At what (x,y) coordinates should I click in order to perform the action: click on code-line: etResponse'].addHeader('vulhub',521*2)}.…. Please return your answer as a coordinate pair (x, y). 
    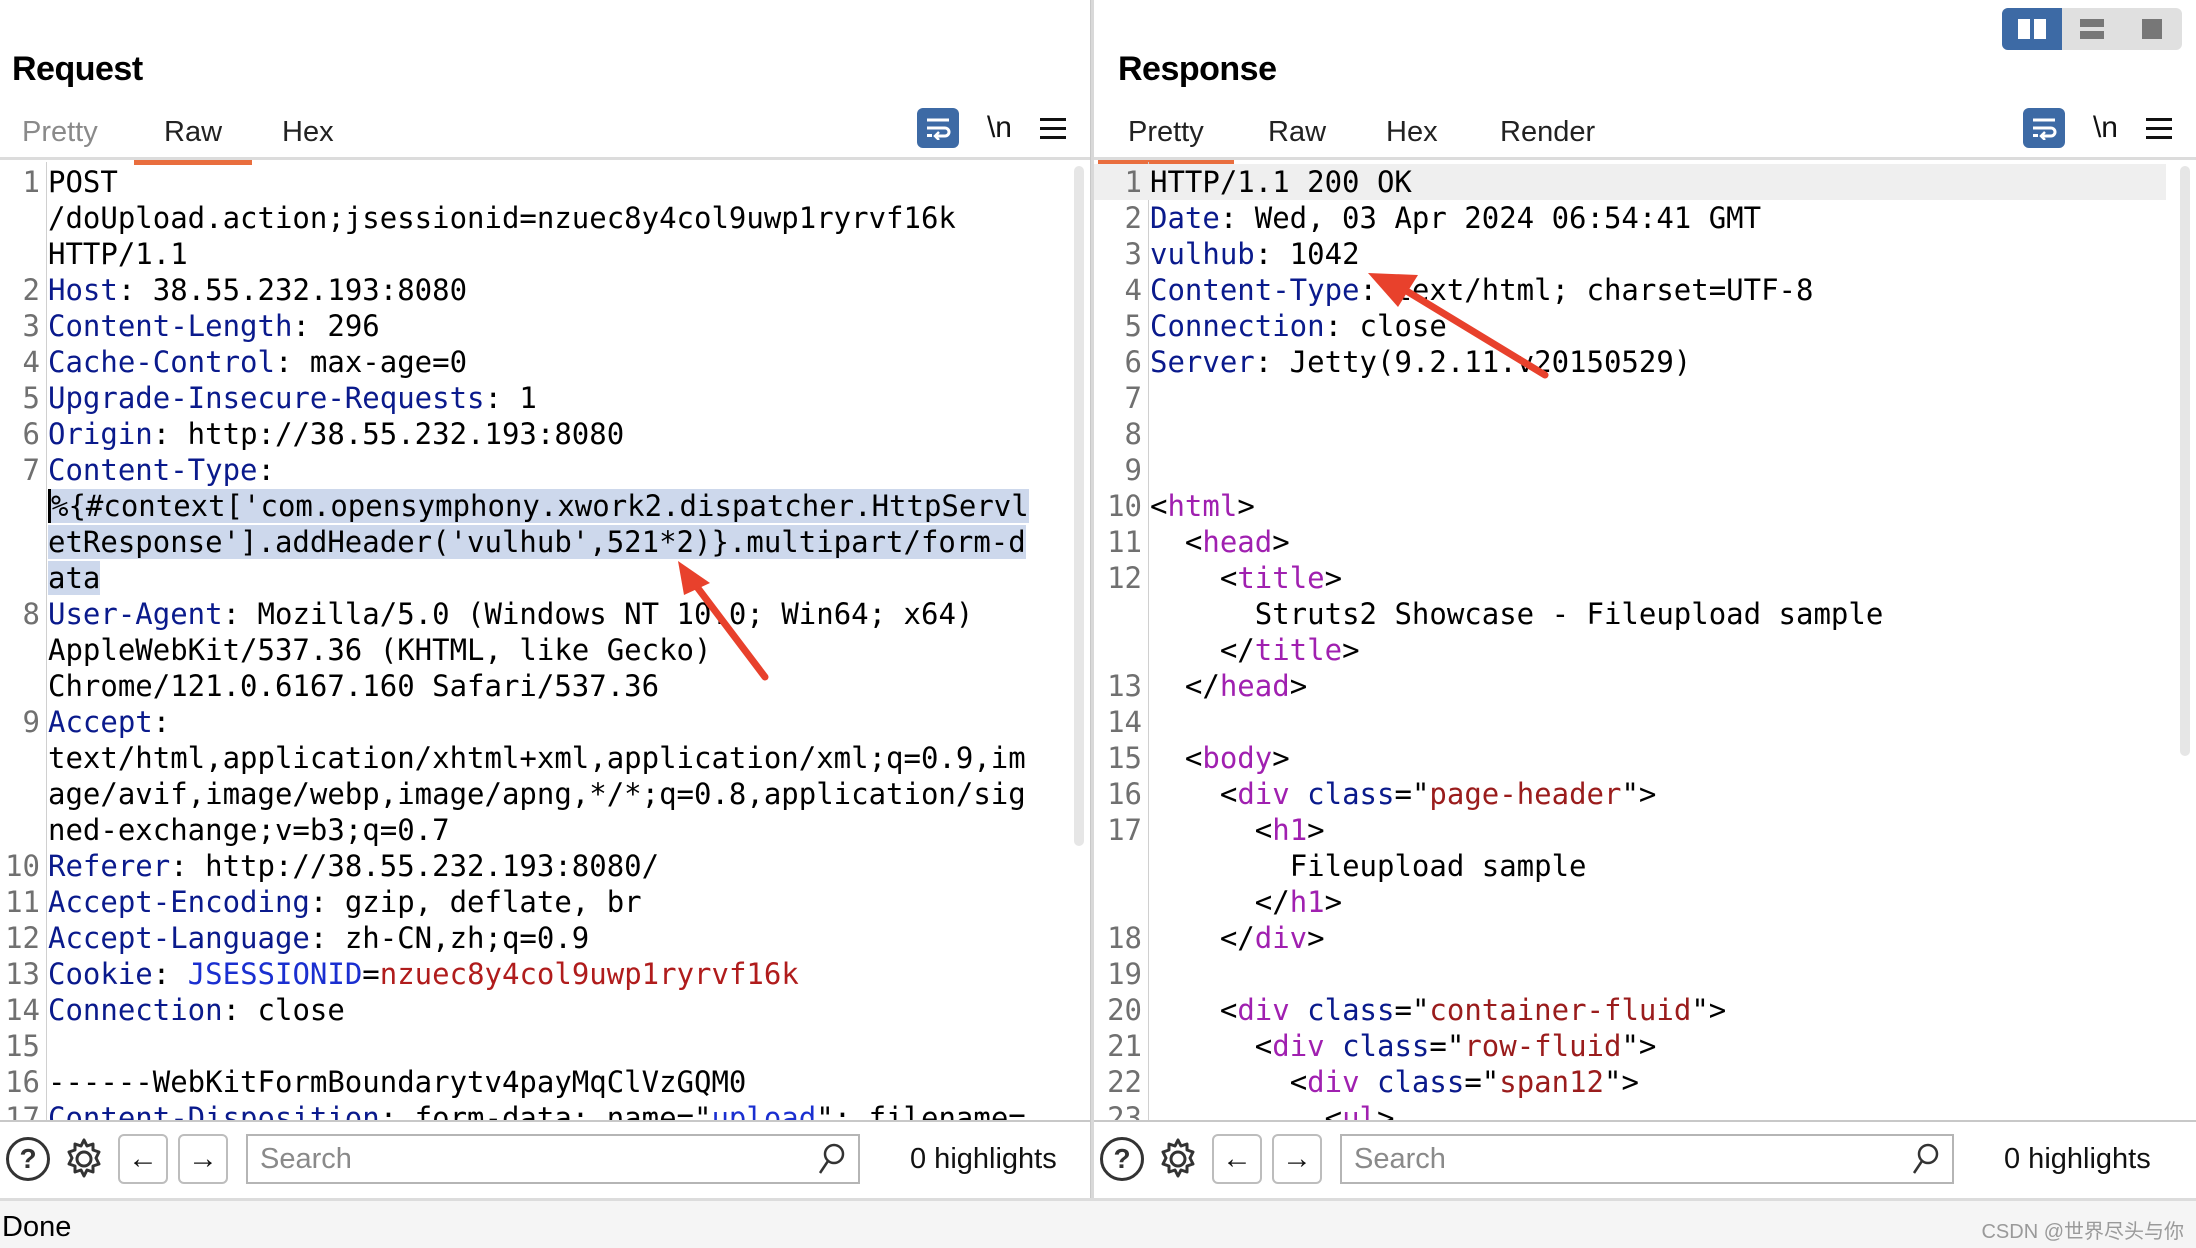
    Looking at the image, I should click on (530, 542).